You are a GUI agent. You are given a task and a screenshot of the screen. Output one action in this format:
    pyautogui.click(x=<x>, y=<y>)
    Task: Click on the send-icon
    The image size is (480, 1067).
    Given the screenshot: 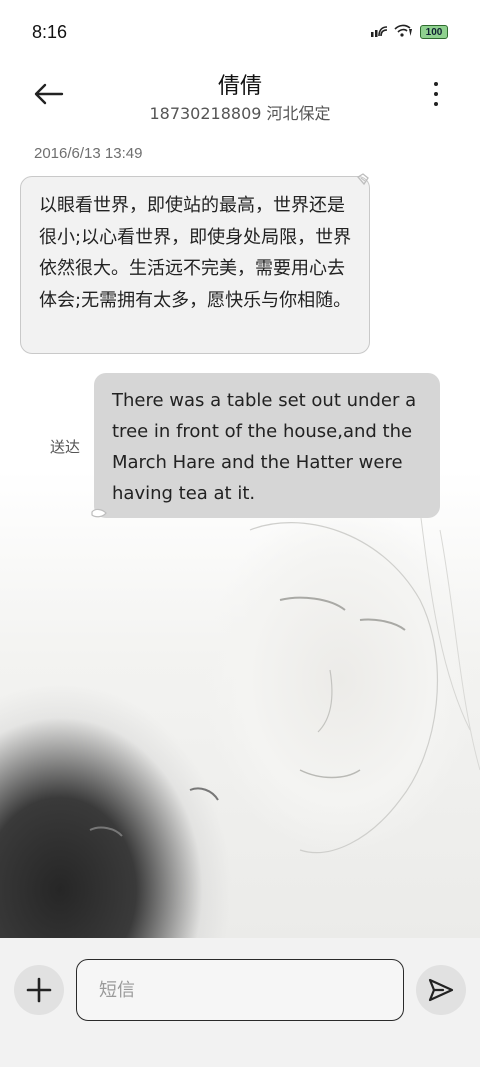 What is the action you would take?
    pyautogui.click(x=441, y=990)
    